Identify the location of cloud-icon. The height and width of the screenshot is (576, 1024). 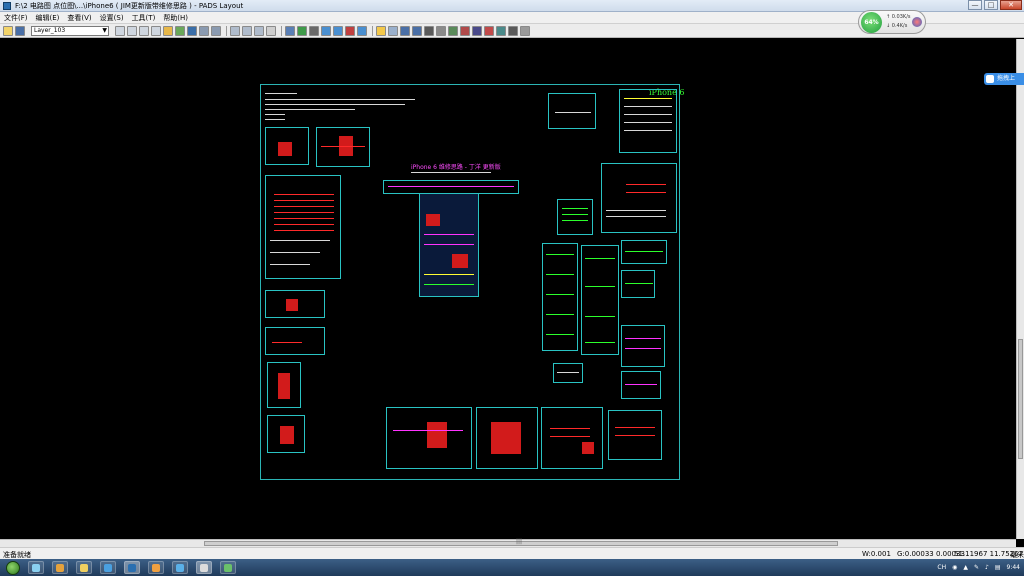
(990, 79).